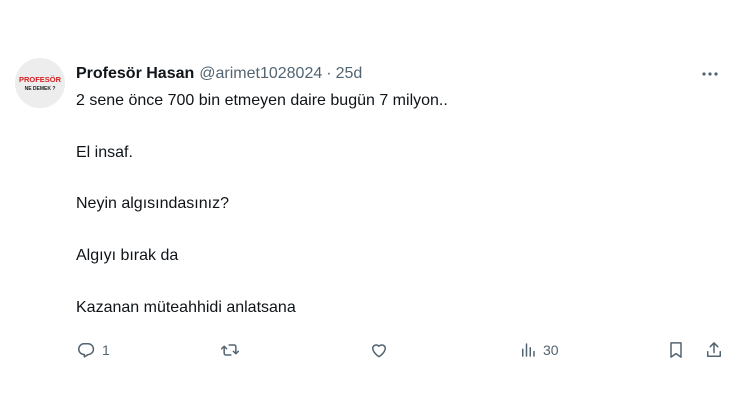 The image size is (730, 420). I want to click on share-icon, so click(714, 349).